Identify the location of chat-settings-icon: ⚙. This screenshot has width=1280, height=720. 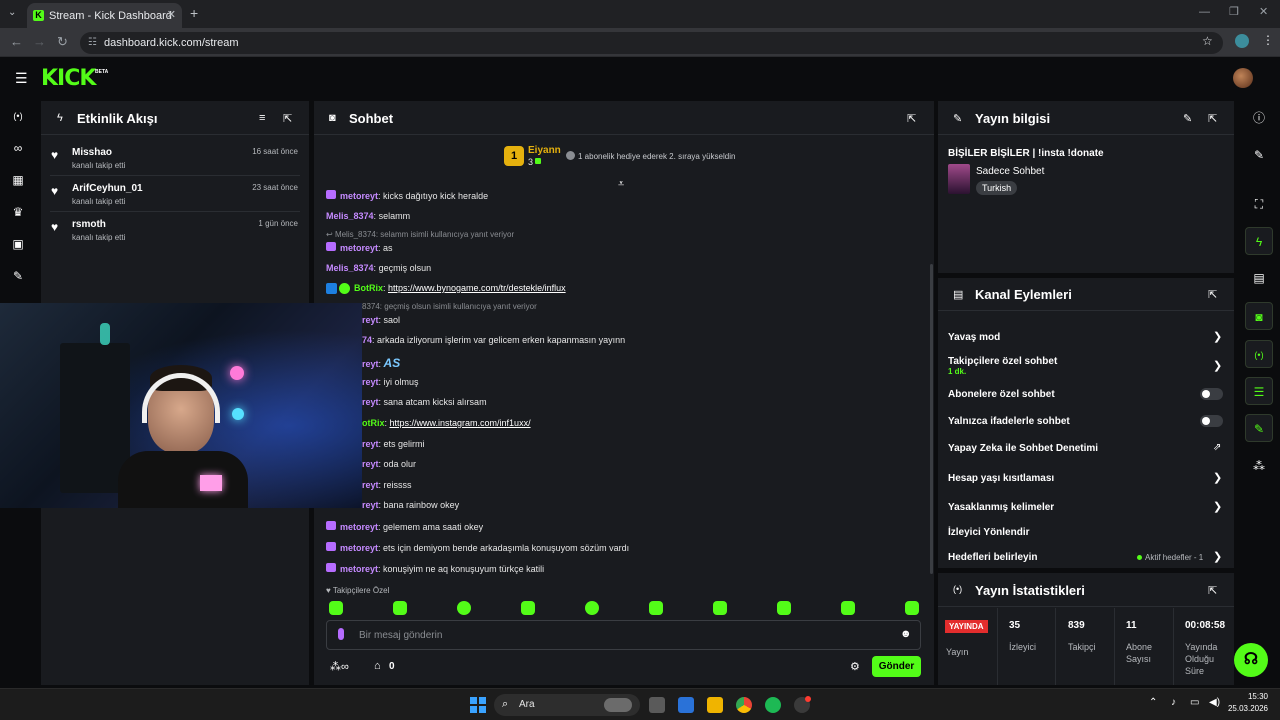
(855, 666).